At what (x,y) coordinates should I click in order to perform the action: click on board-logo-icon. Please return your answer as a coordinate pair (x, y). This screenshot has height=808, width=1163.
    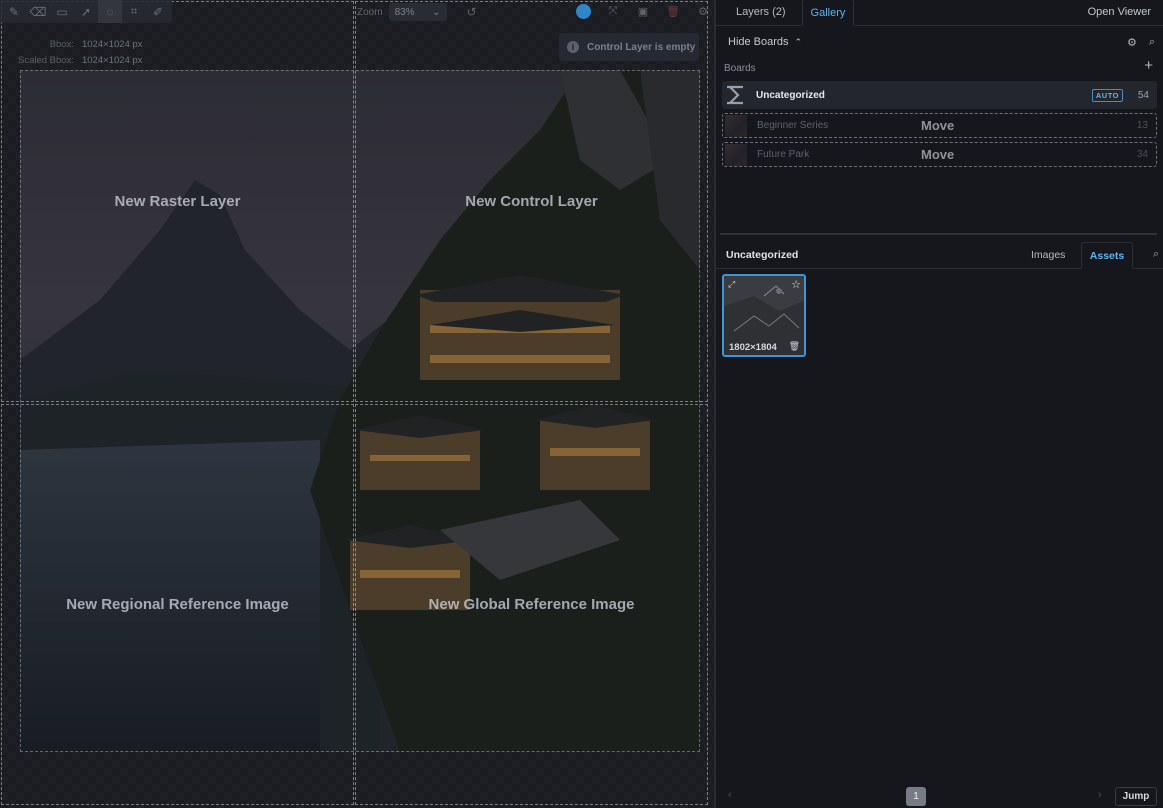
    Looking at the image, I should click on (735, 95).